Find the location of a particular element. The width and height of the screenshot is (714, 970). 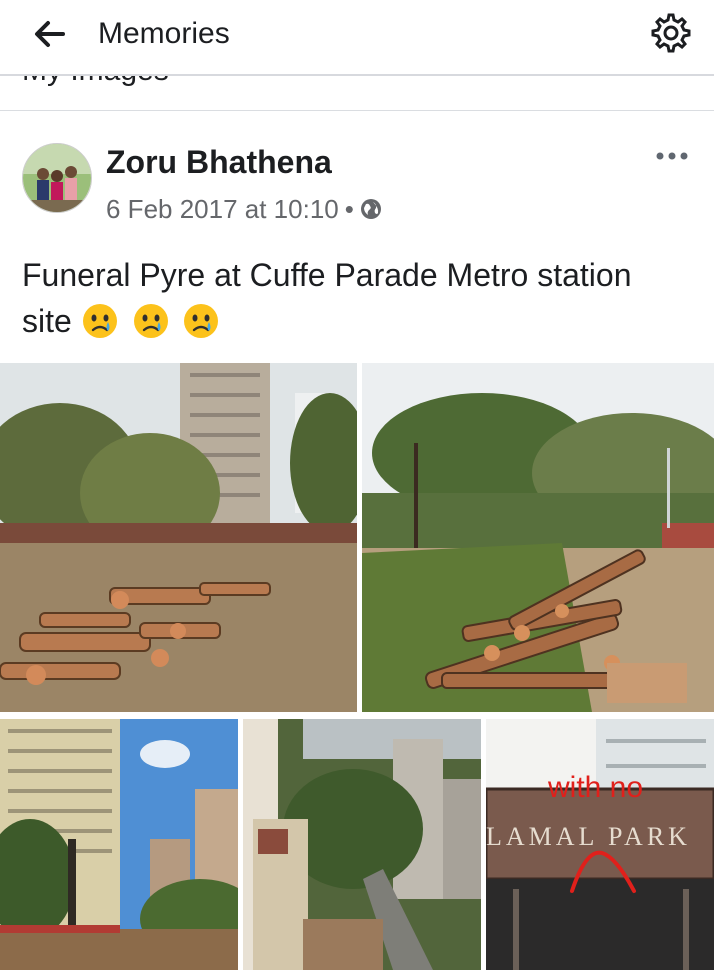

globe-icon is located at coordinates (370, 209).